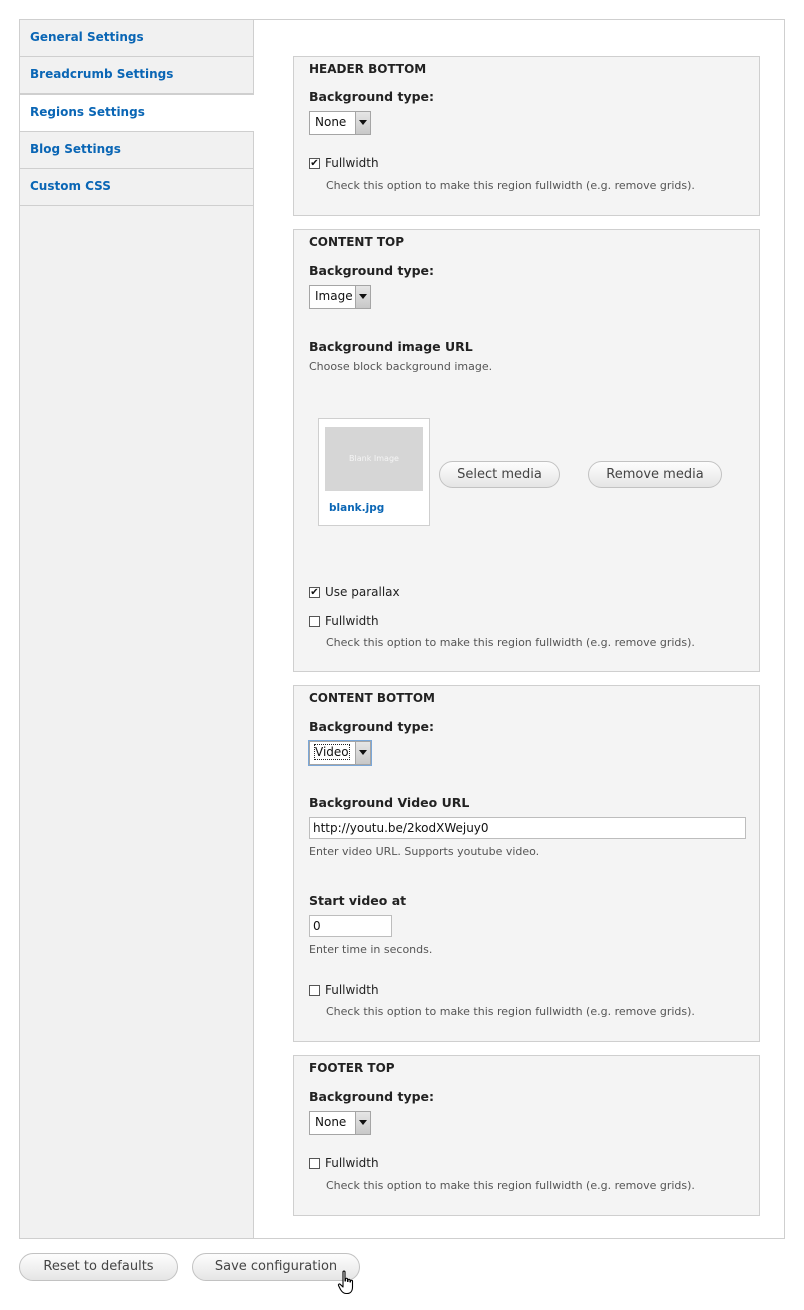 The width and height of the screenshot is (804, 1310). Describe the element at coordinates (368, 69) in the screenshot. I see `fieldset-title: HEADER BOTTOM` at that location.